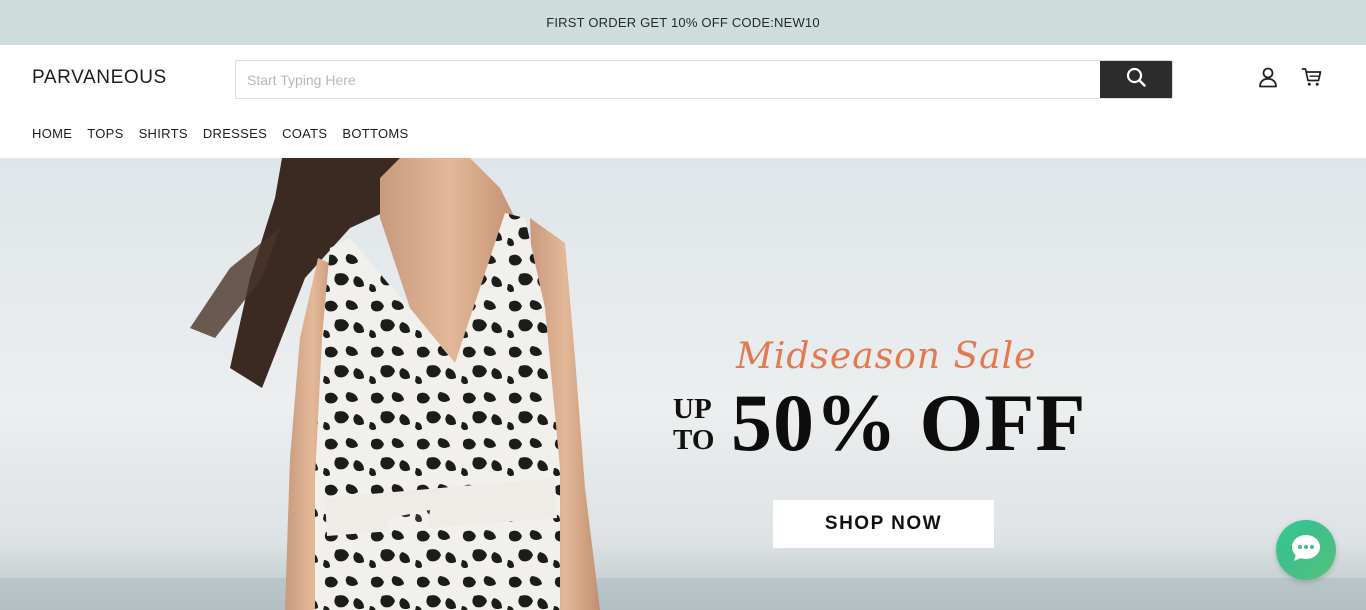 The width and height of the screenshot is (1366, 610). I want to click on nav-item-shirts: SHIRTS, so click(163, 133).